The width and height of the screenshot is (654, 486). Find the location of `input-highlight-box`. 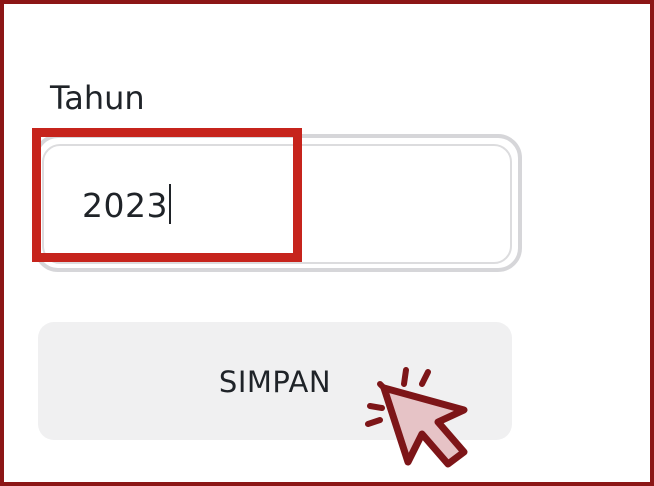

input-highlight-box is located at coordinates (167, 195).